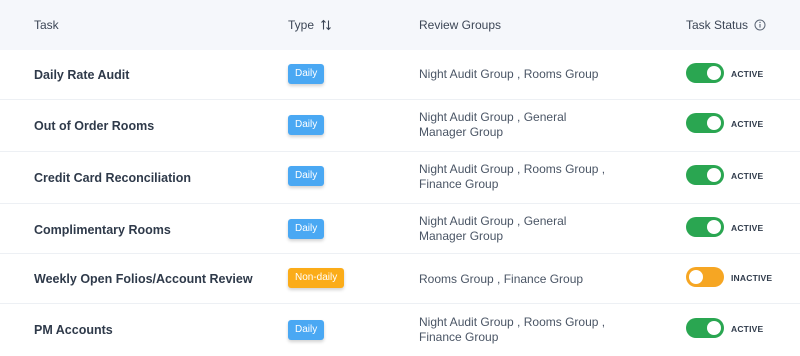 The width and height of the screenshot is (800, 356). What do you see at coordinates (143, 279) in the screenshot?
I see `task-name: Weekly Open Folios/Account Review` at bounding box center [143, 279].